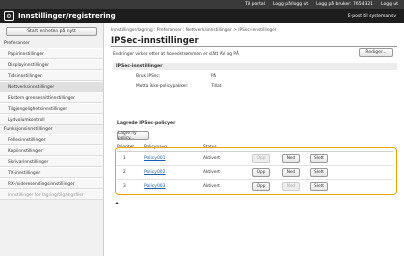  What do you see at coordinates (255, 123) in the screenshot?
I see `policies-section-header: Lagrede IPSec-policyer` at bounding box center [255, 123].